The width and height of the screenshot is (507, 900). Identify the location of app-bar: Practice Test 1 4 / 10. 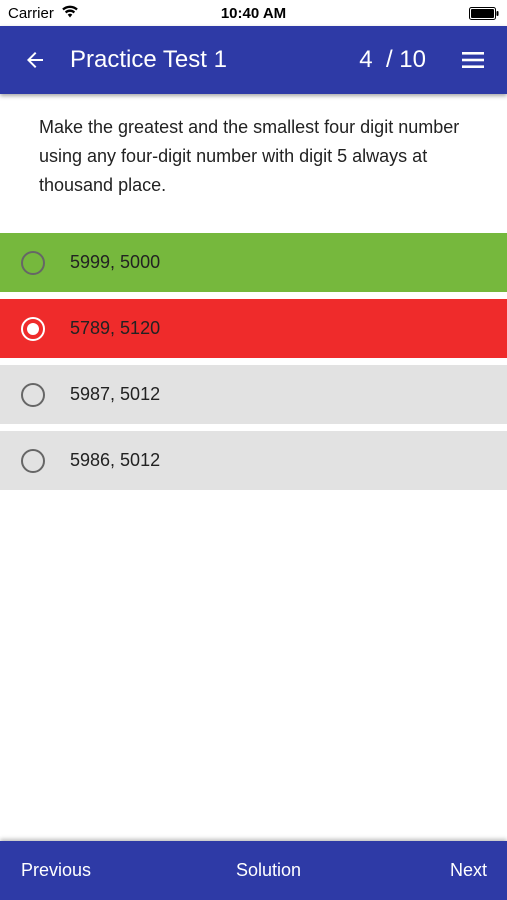
(253, 60).